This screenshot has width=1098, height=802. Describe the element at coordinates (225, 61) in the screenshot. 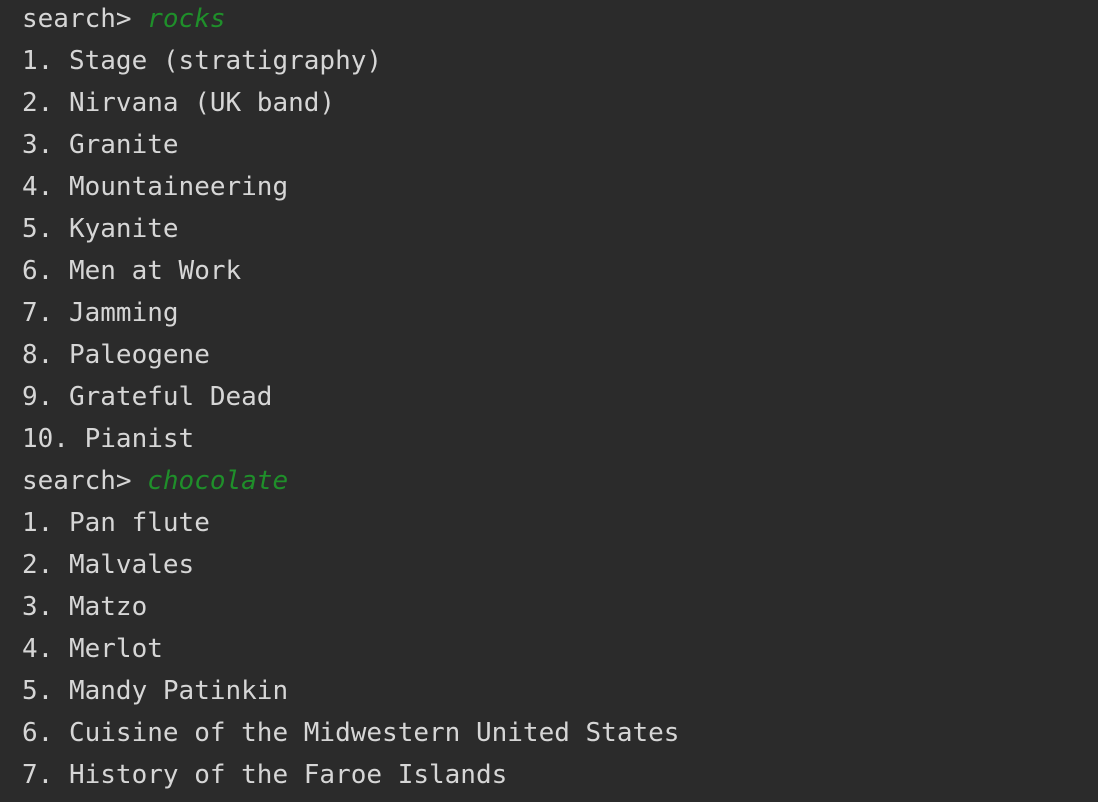

I see `result-title: Stage (stratigraphy)` at that location.